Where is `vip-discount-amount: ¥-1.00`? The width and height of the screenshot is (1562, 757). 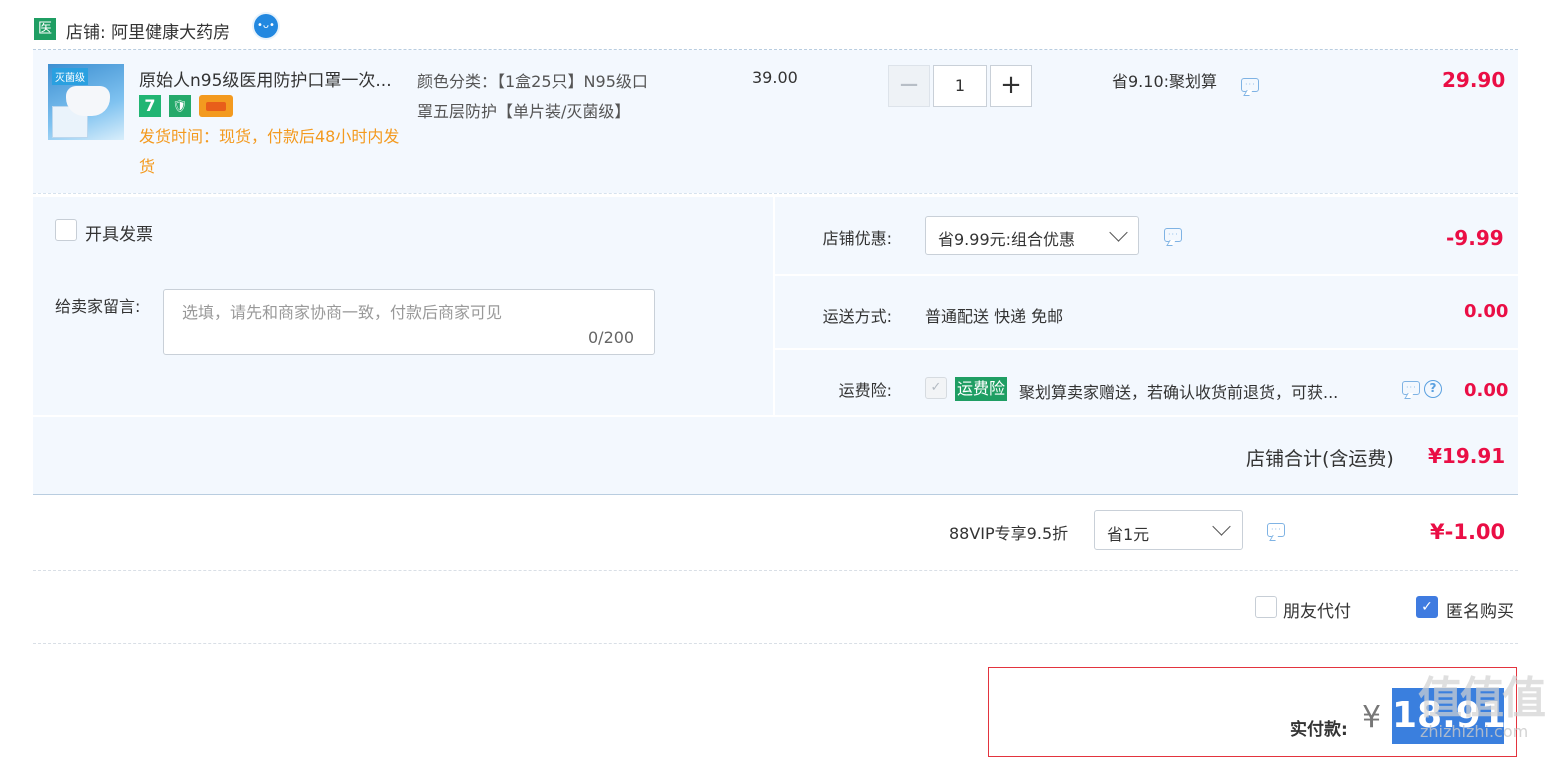 vip-discount-amount: ¥-1.00 is located at coordinates (1468, 532).